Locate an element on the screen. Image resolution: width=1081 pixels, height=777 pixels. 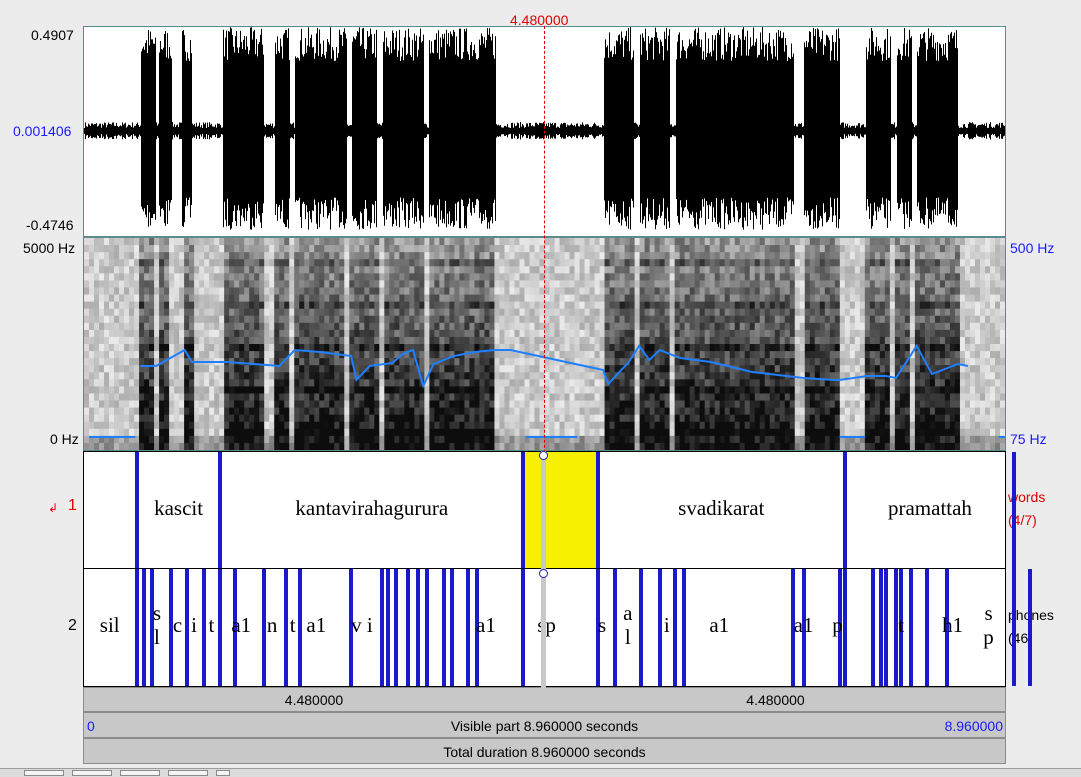
spectrogram-top-freq: 5000 Hz is located at coordinates (49, 248).